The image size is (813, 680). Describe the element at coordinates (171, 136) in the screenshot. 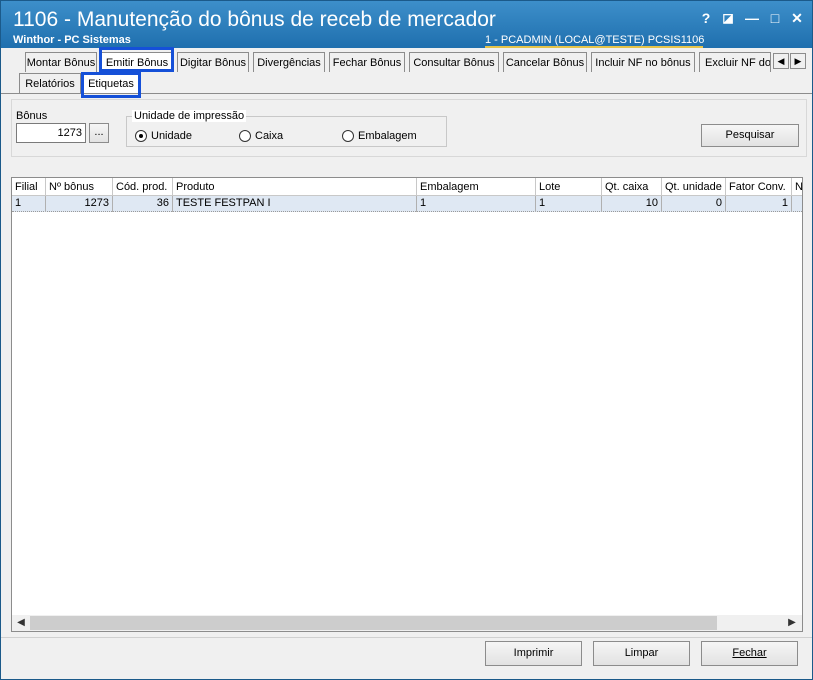

I see `radio-unidade-label: Unidade` at that location.